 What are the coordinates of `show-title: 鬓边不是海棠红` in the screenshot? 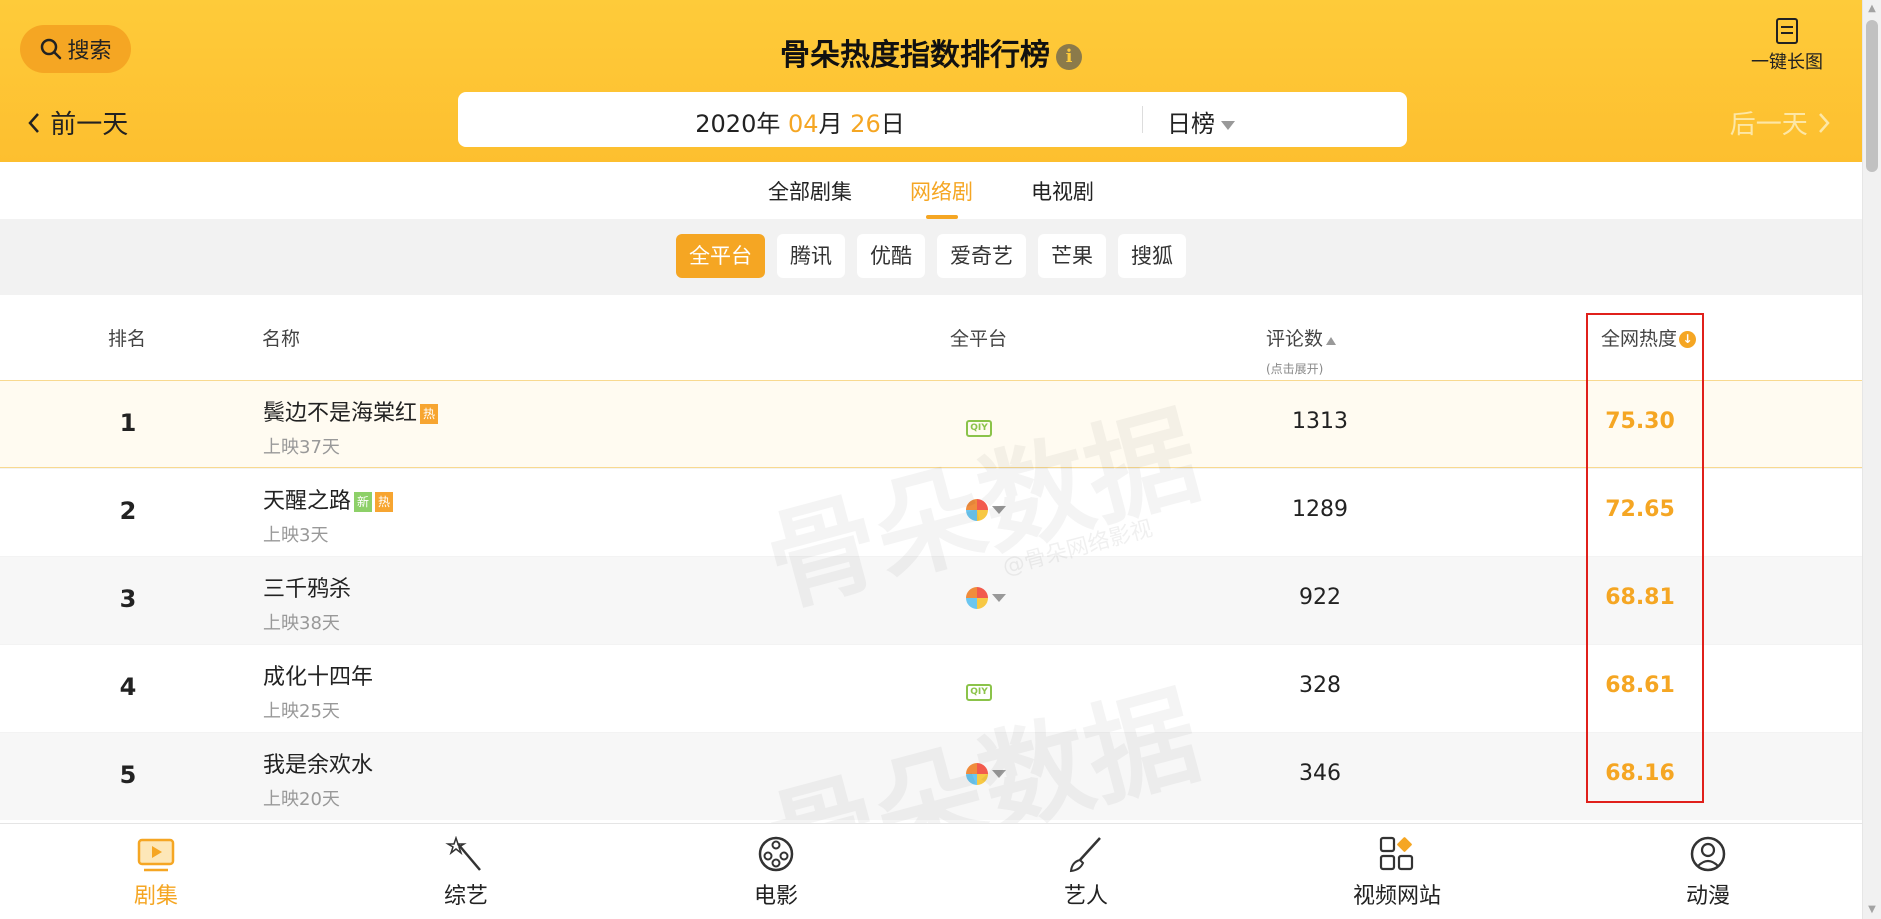 It's located at (340, 413).